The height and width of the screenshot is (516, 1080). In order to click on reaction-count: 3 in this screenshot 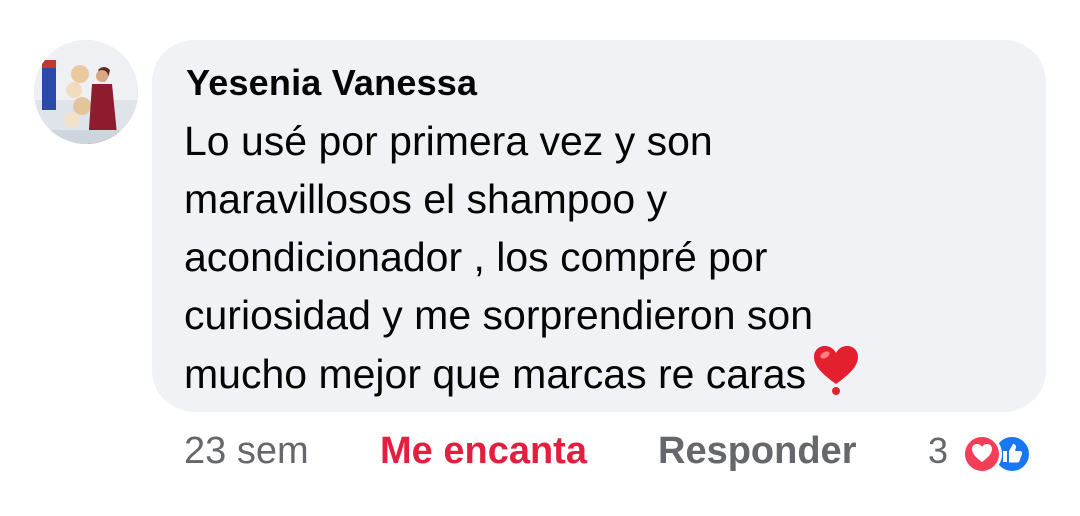, I will do `click(938, 450)`.